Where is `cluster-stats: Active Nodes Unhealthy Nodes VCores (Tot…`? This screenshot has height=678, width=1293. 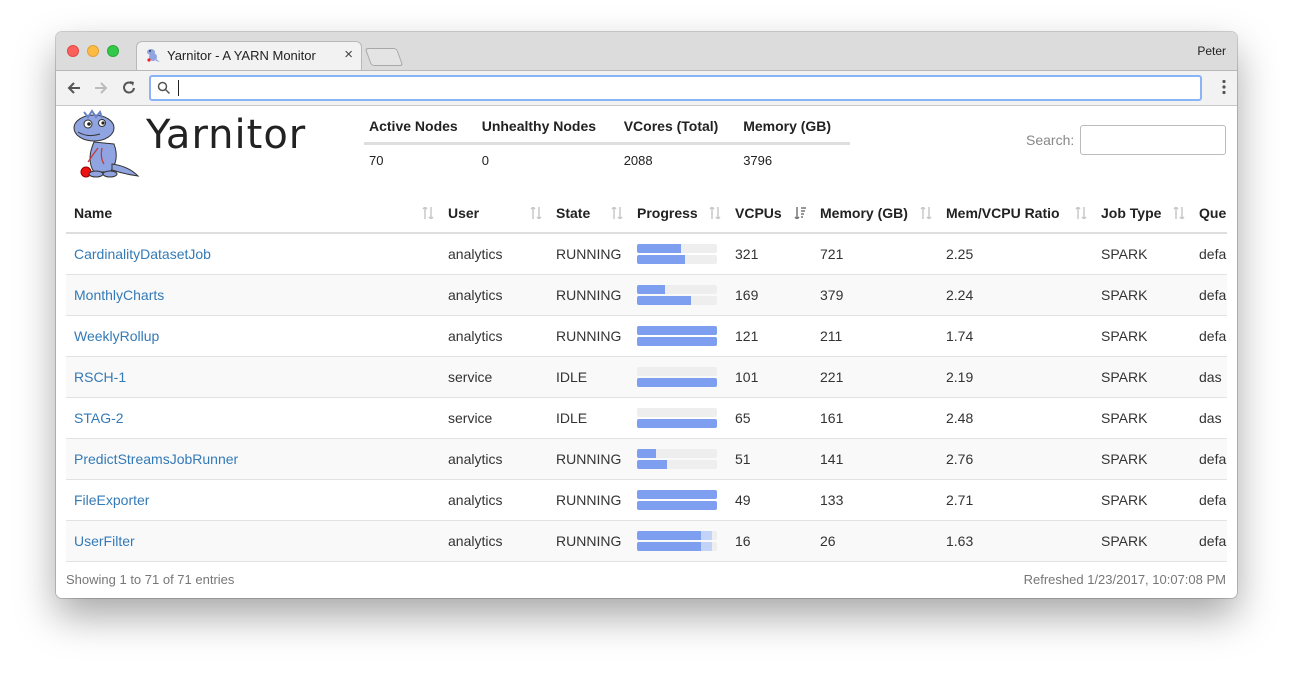 cluster-stats: Active Nodes Unhealthy Nodes VCores (Tot… is located at coordinates (607, 145).